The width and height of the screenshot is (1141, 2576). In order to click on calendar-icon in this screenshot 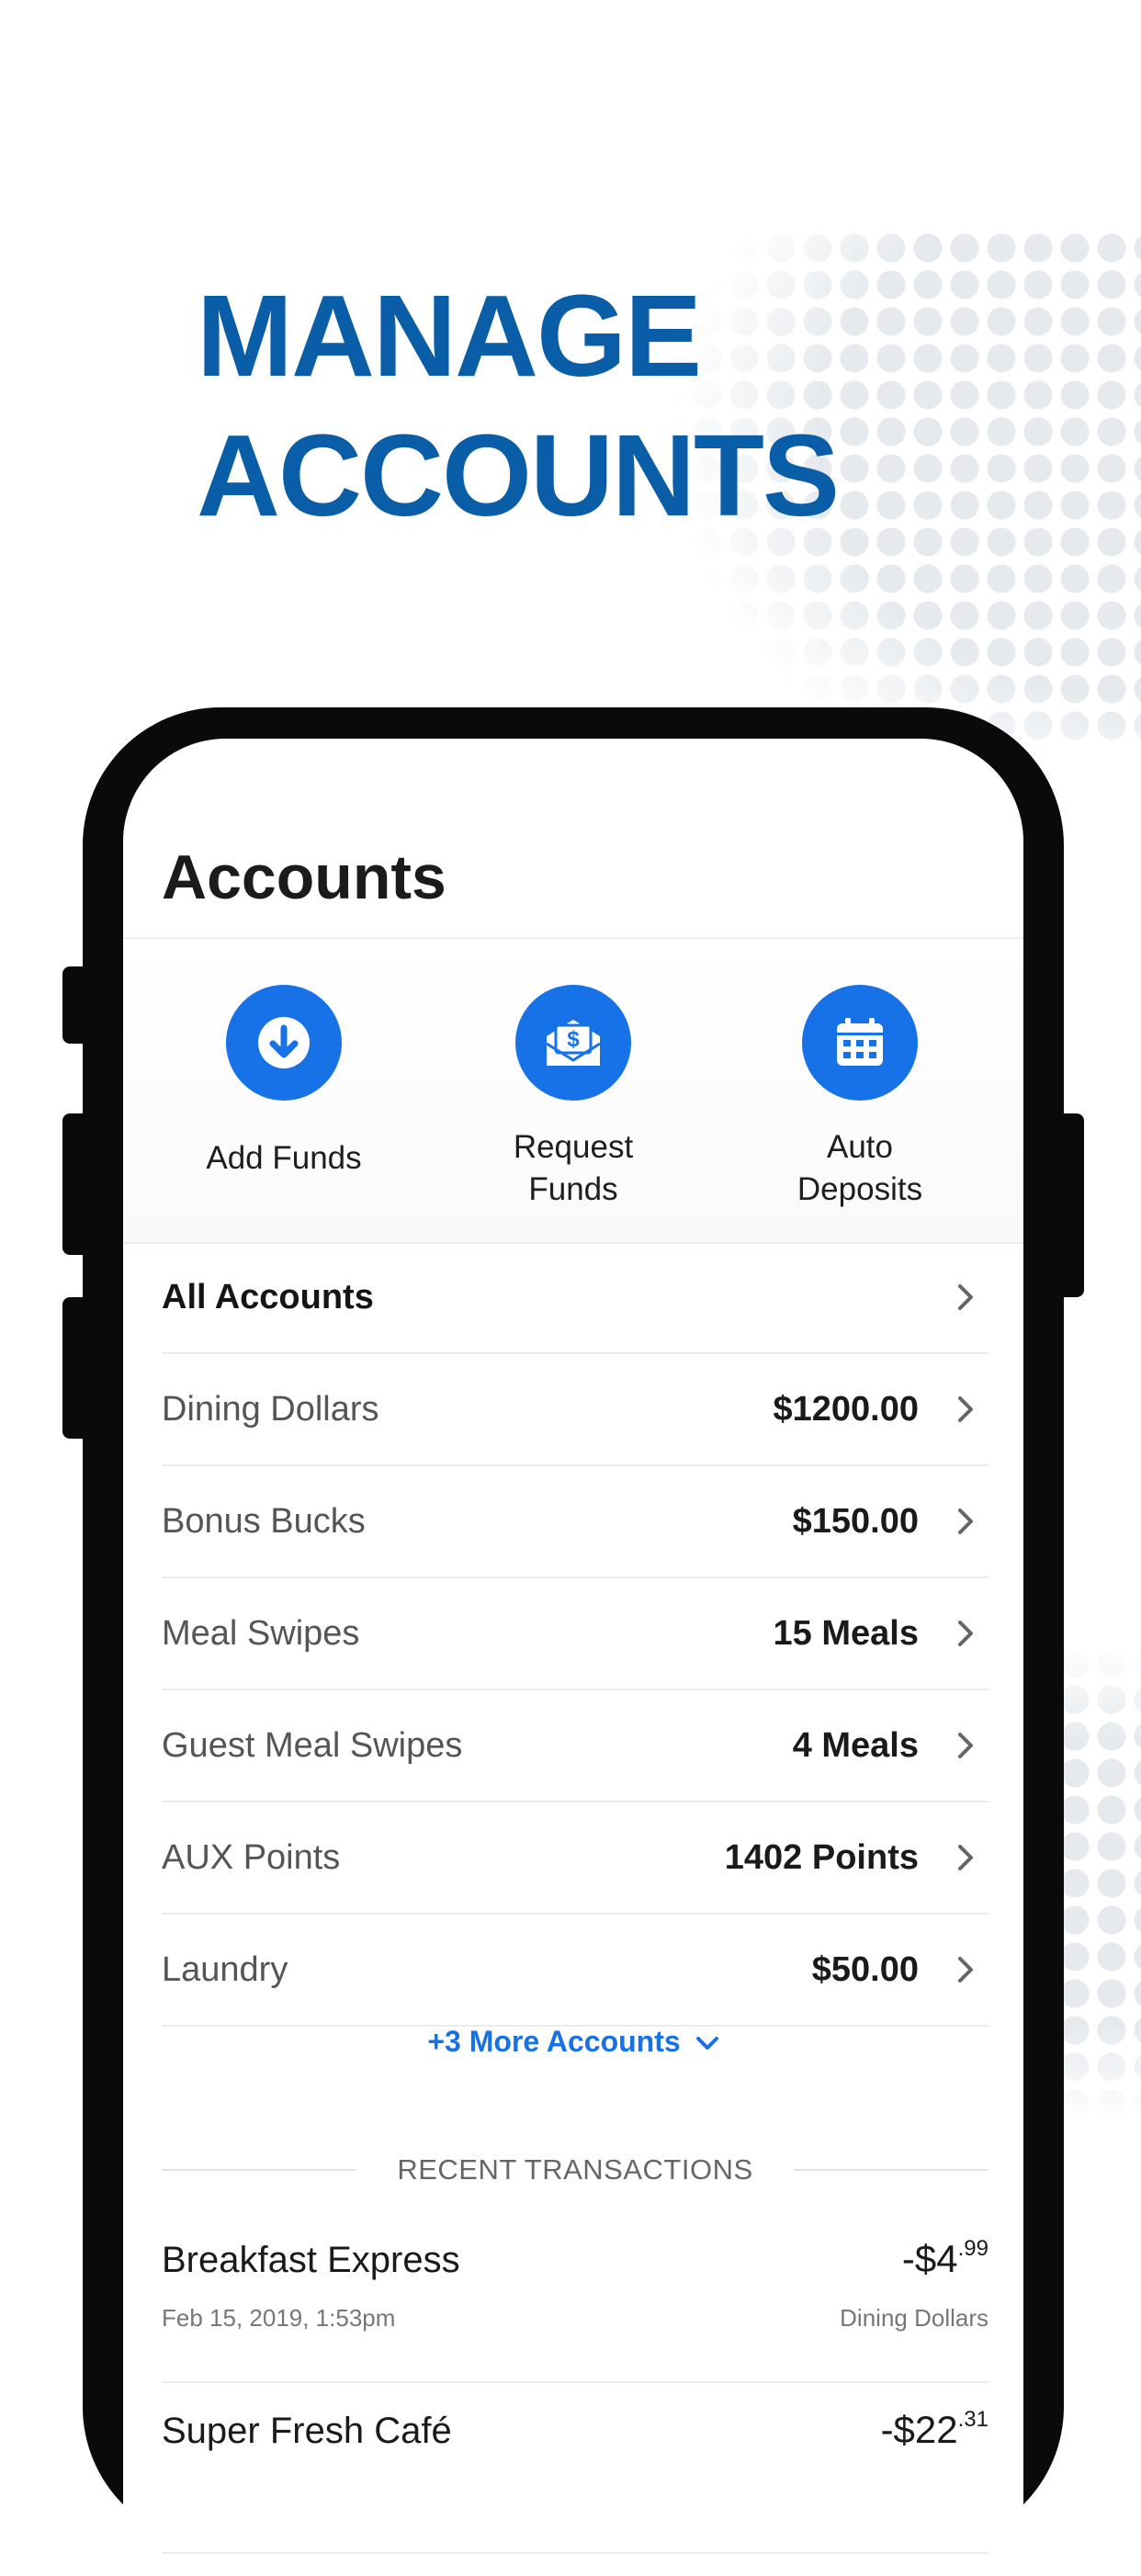, I will do `click(860, 1043)`.